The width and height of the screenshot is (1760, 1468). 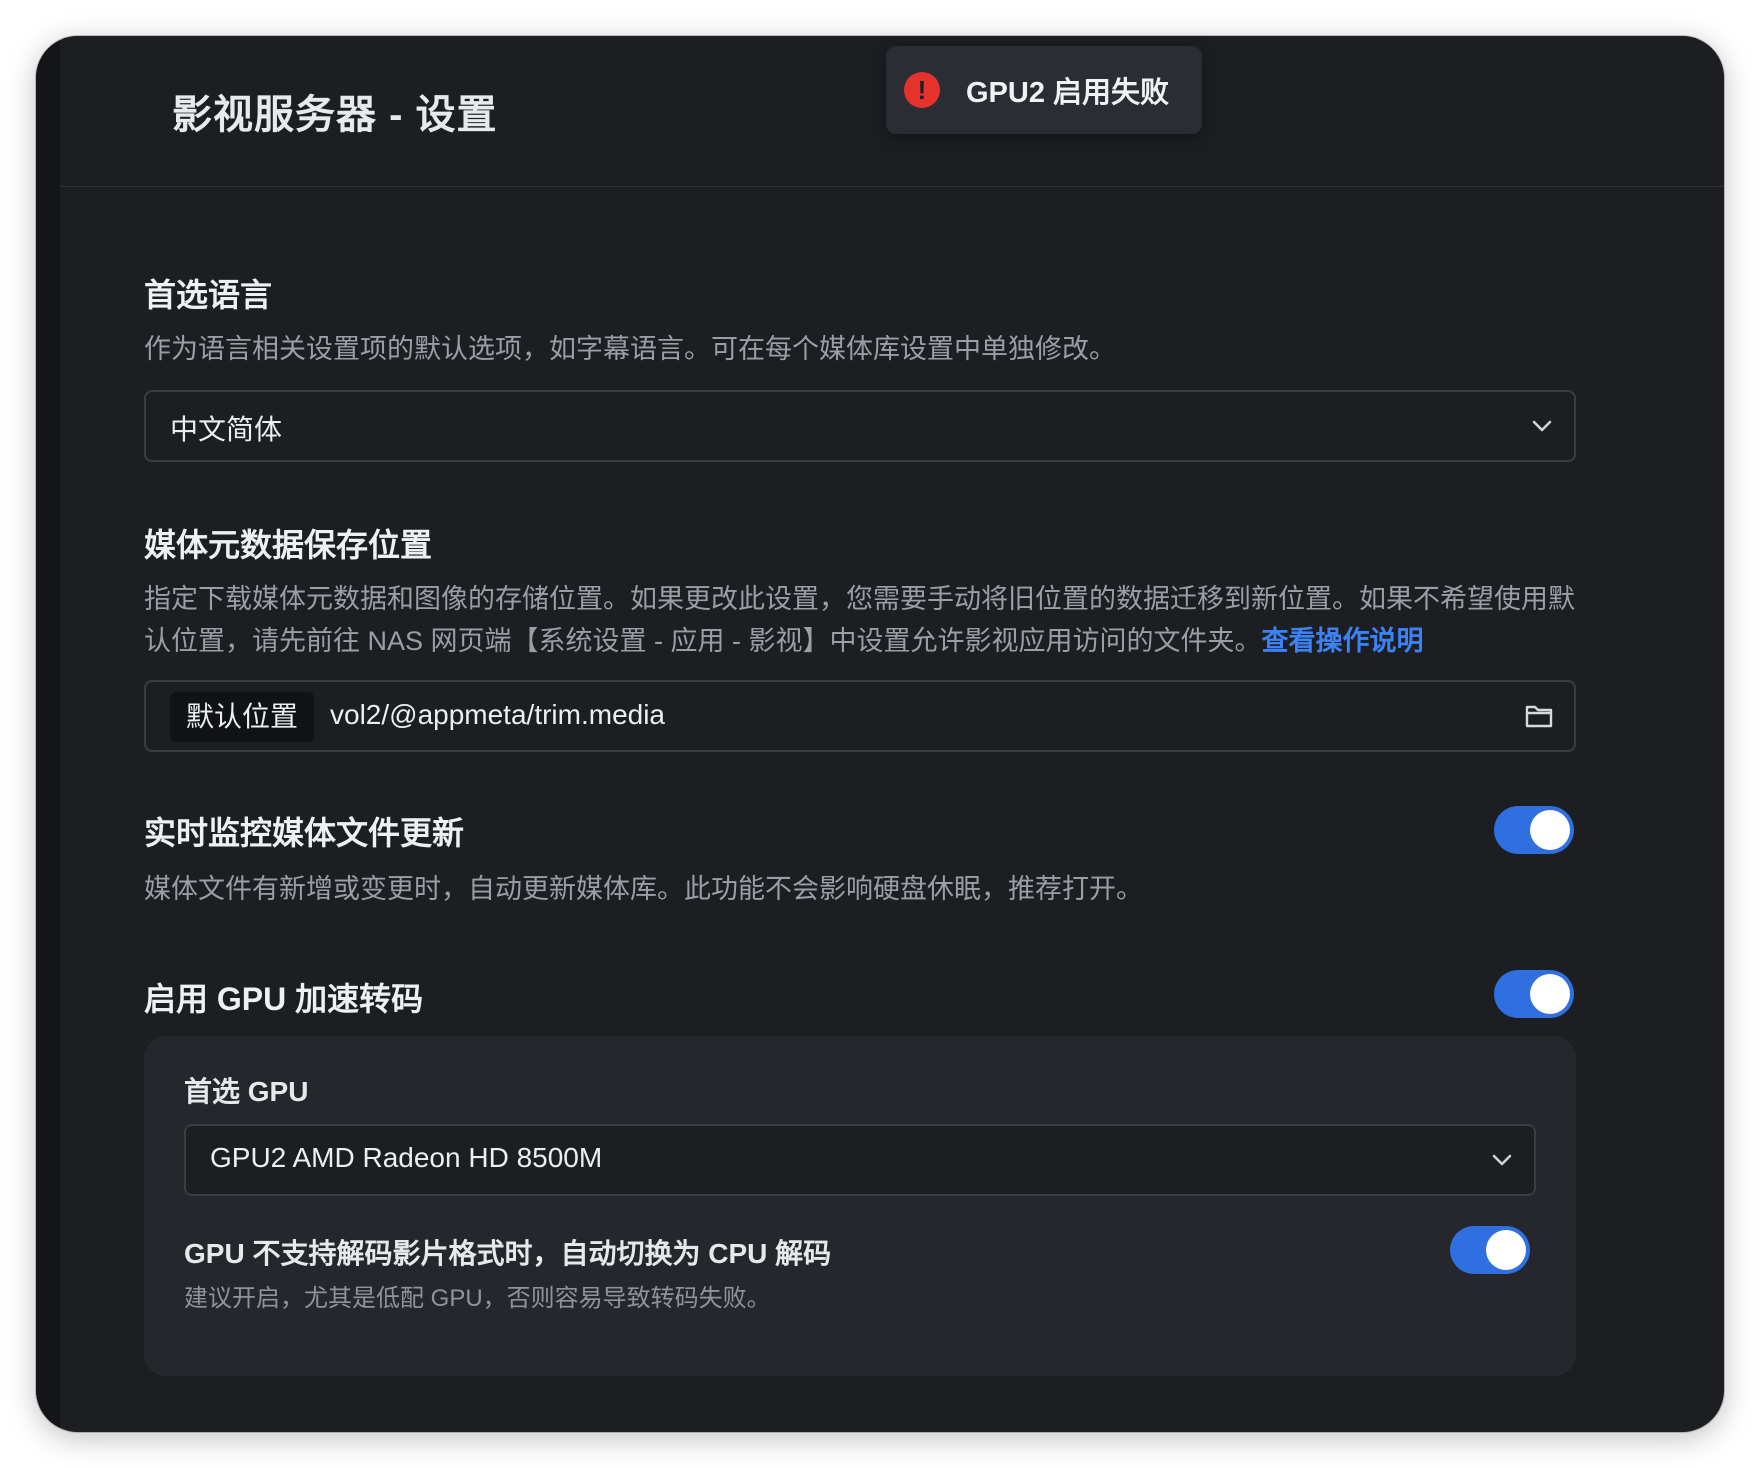 What do you see at coordinates (477, 1298) in the screenshot?
I see `cpu-fallback-description: 建议开启，尤其是低配 GPU，否则容易导致转码失败。` at bounding box center [477, 1298].